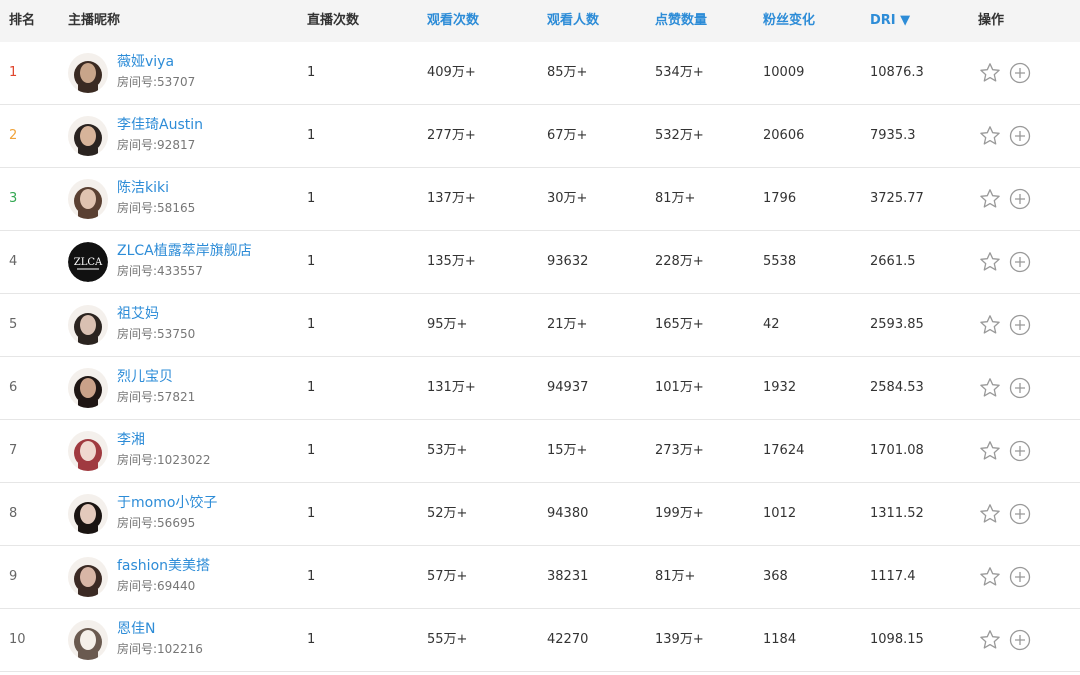 This screenshot has height=675, width=1080. I want to click on viewers-value: 30万+, so click(567, 198).